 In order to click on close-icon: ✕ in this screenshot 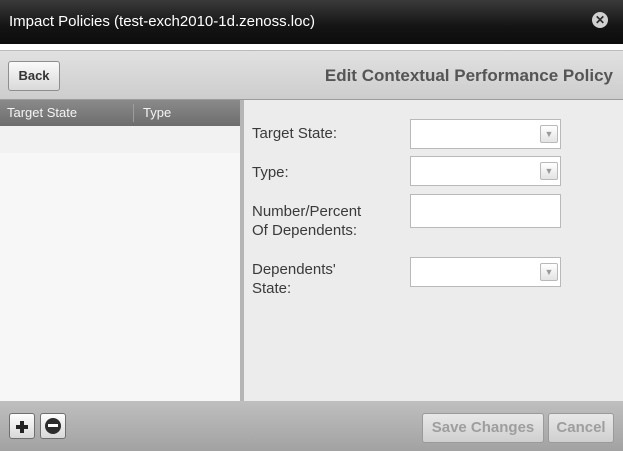, I will do `click(600, 20)`.